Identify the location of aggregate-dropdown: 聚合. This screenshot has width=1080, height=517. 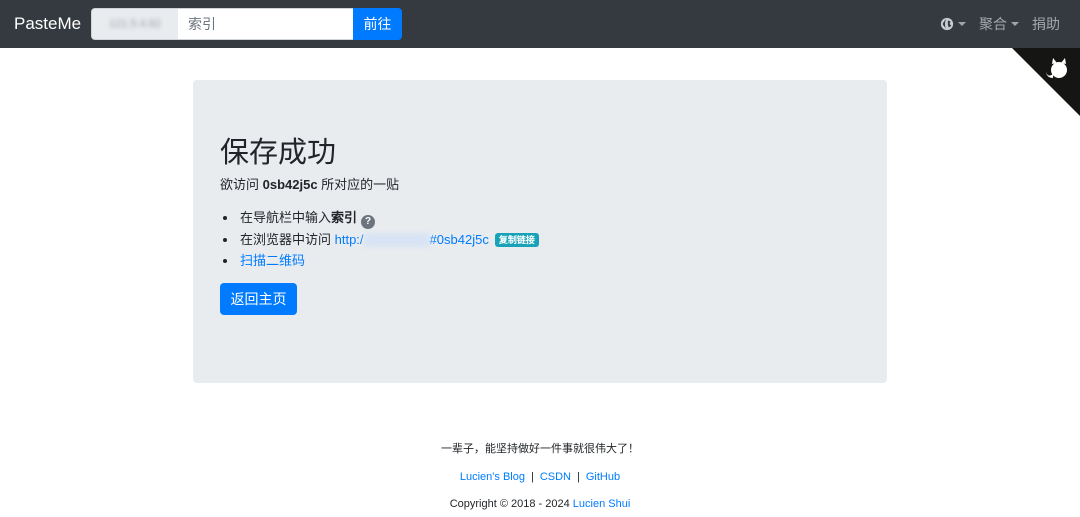
(999, 24).